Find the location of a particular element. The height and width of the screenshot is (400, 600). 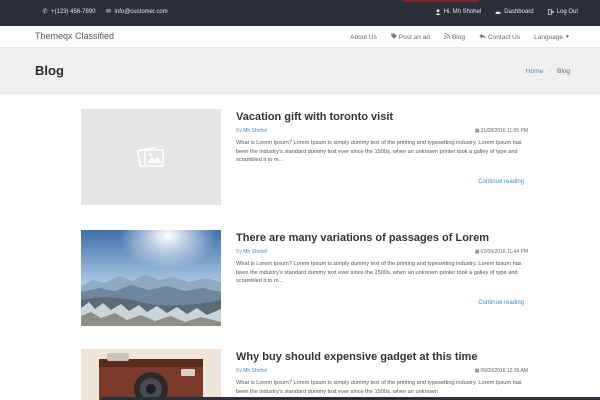

image-placeholder-icon is located at coordinates (150, 159).